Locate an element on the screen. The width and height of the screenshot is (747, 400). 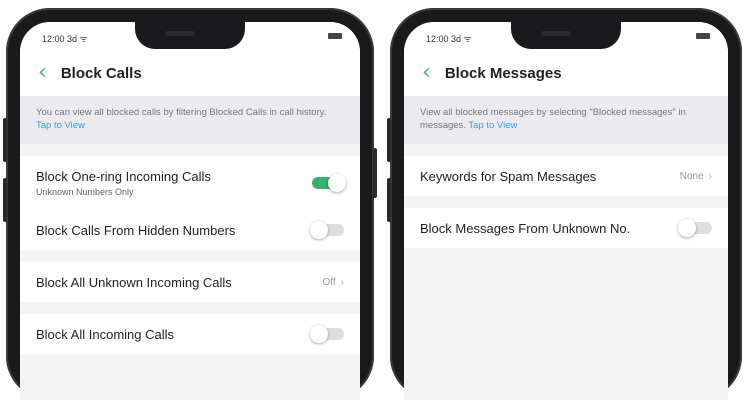
hidden-numbers-toggle is located at coordinates (327, 230).